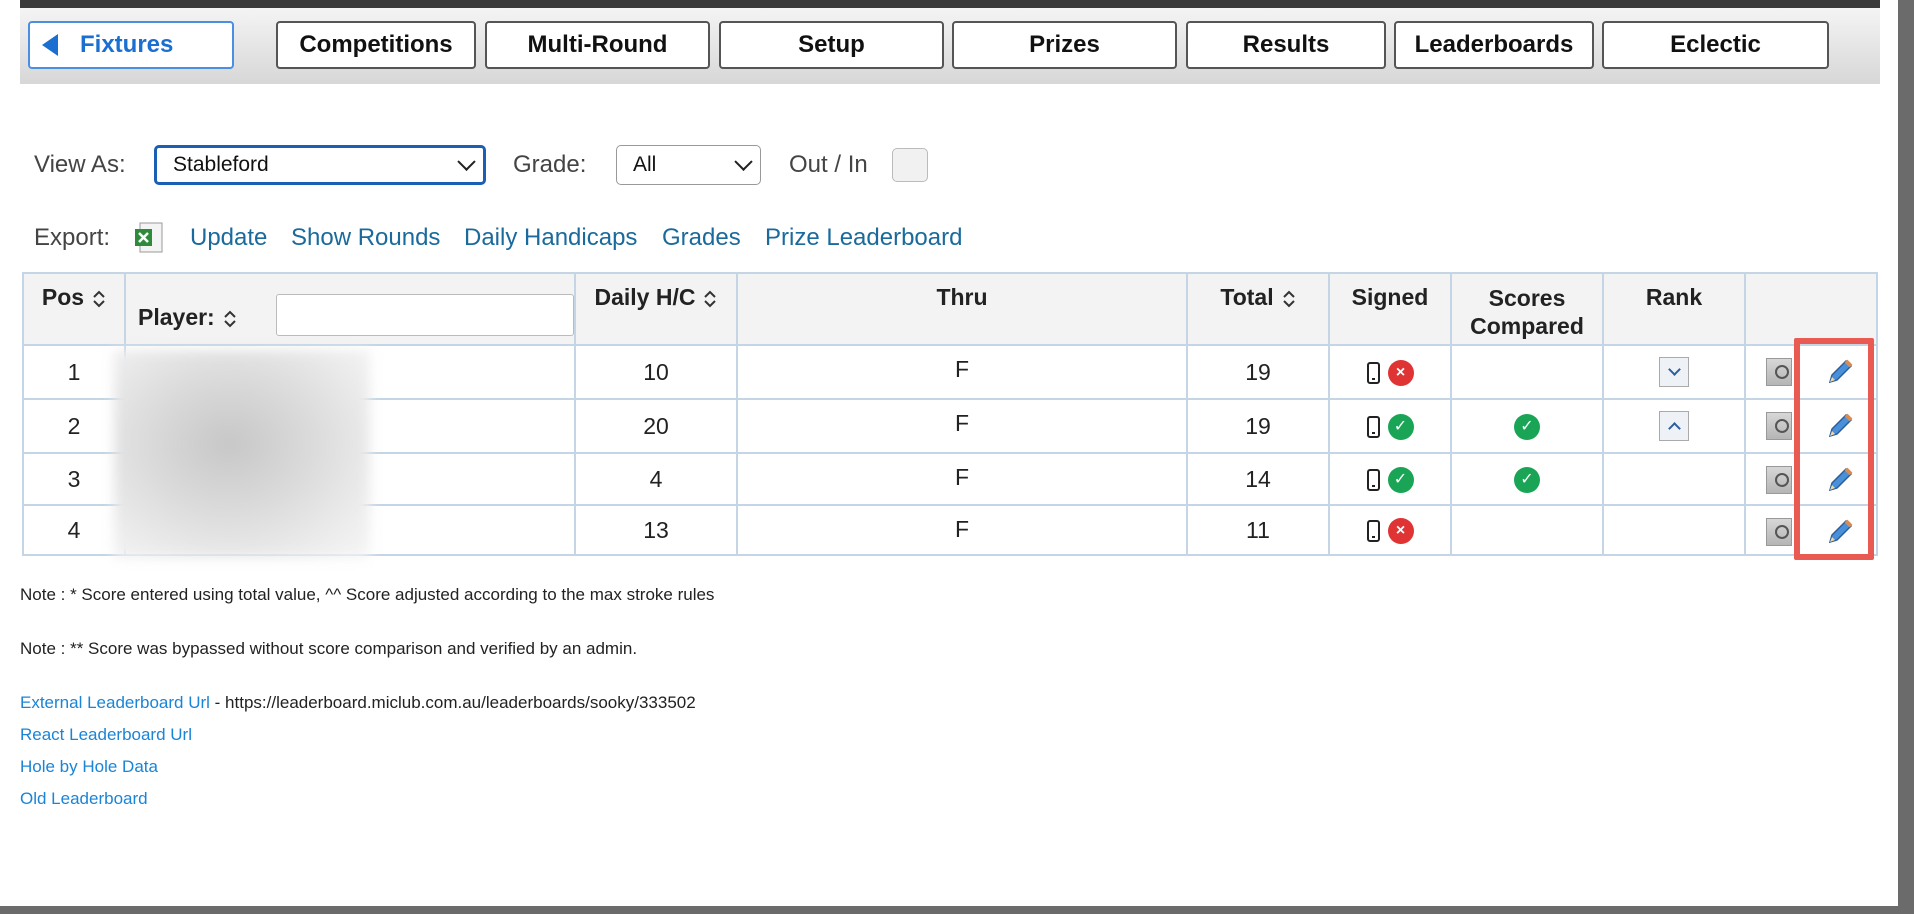 Image resolution: width=1914 pixels, height=914 pixels. I want to click on external-leaderboard-link: External Leaderboard Url, so click(115, 702).